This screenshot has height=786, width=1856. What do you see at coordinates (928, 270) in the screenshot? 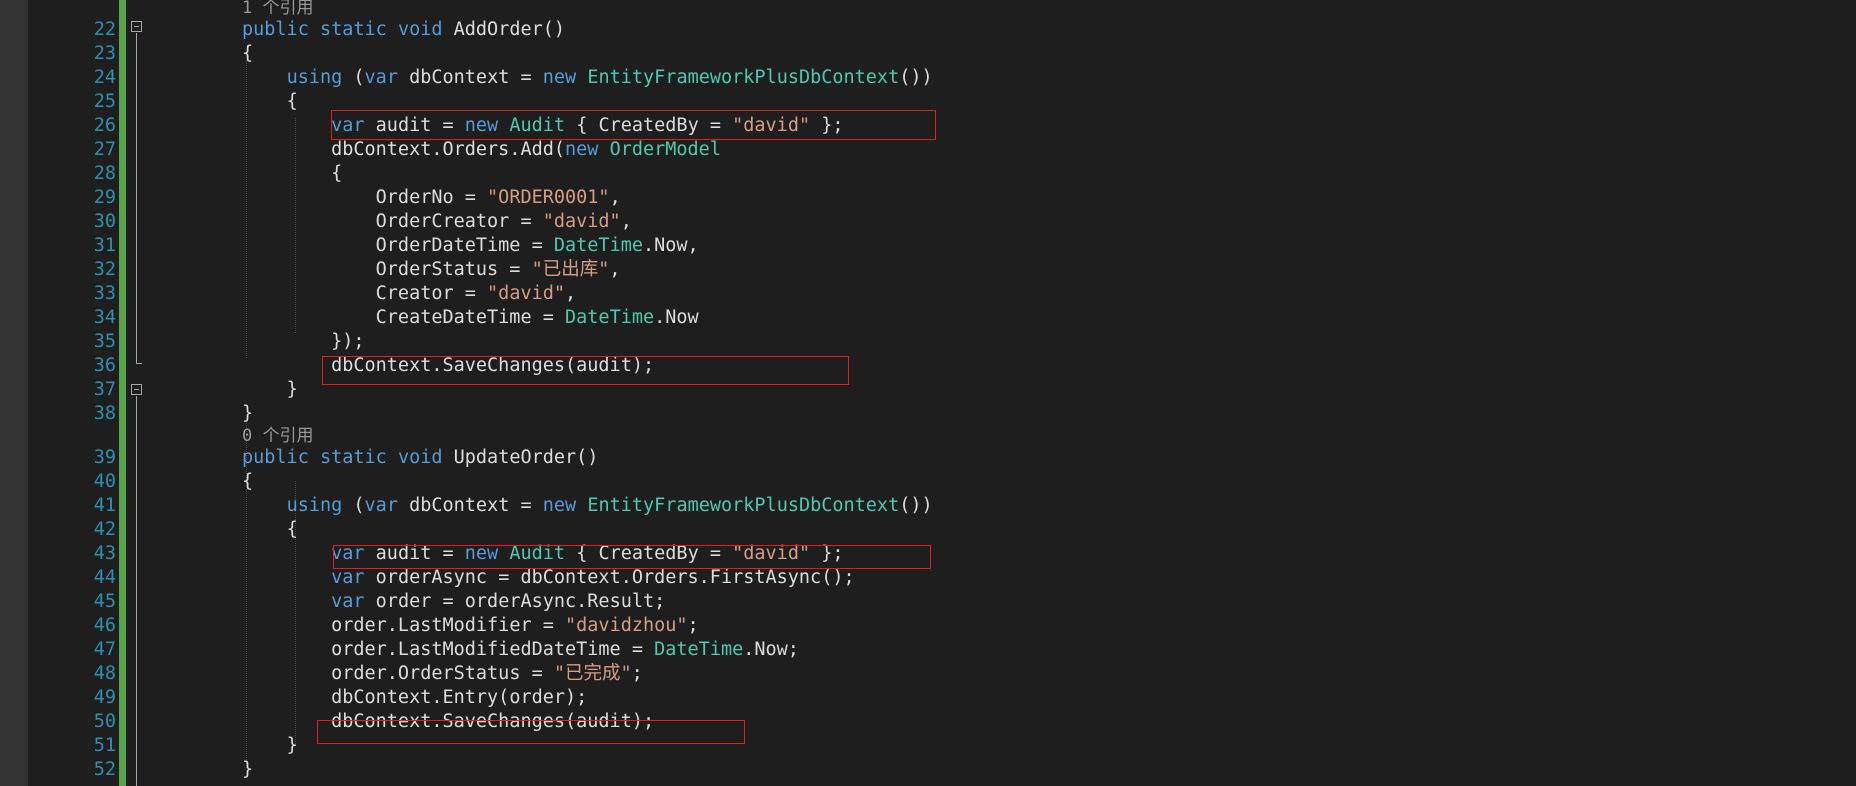
I see `code-line-32: 32 OrderStatus = "已出库",` at bounding box center [928, 270].